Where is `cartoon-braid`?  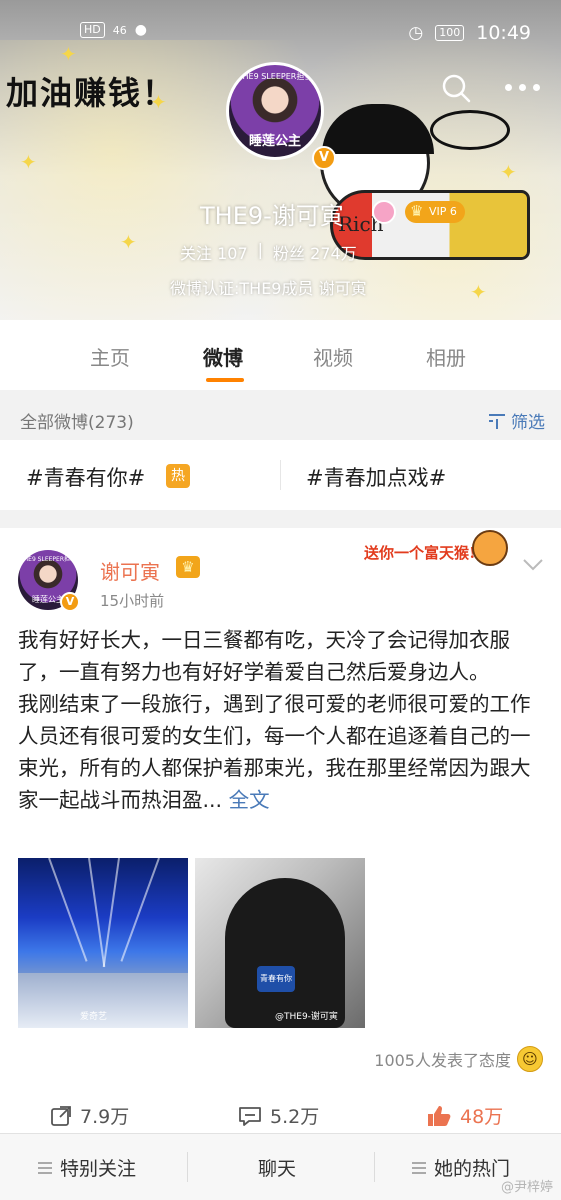
cartoon-braid is located at coordinates (470, 130).